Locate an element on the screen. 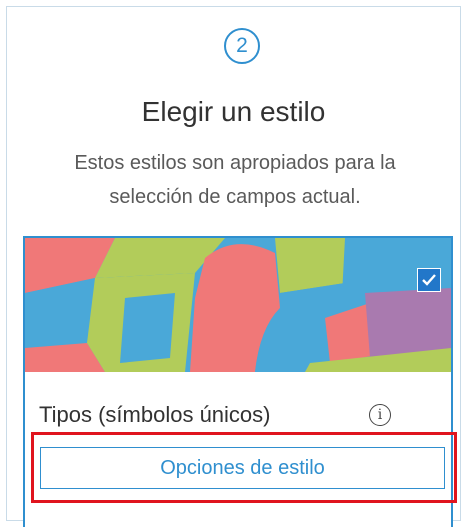 This screenshot has height=527, width=467. page-title: Elegir un estilo is located at coordinates (233, 111).